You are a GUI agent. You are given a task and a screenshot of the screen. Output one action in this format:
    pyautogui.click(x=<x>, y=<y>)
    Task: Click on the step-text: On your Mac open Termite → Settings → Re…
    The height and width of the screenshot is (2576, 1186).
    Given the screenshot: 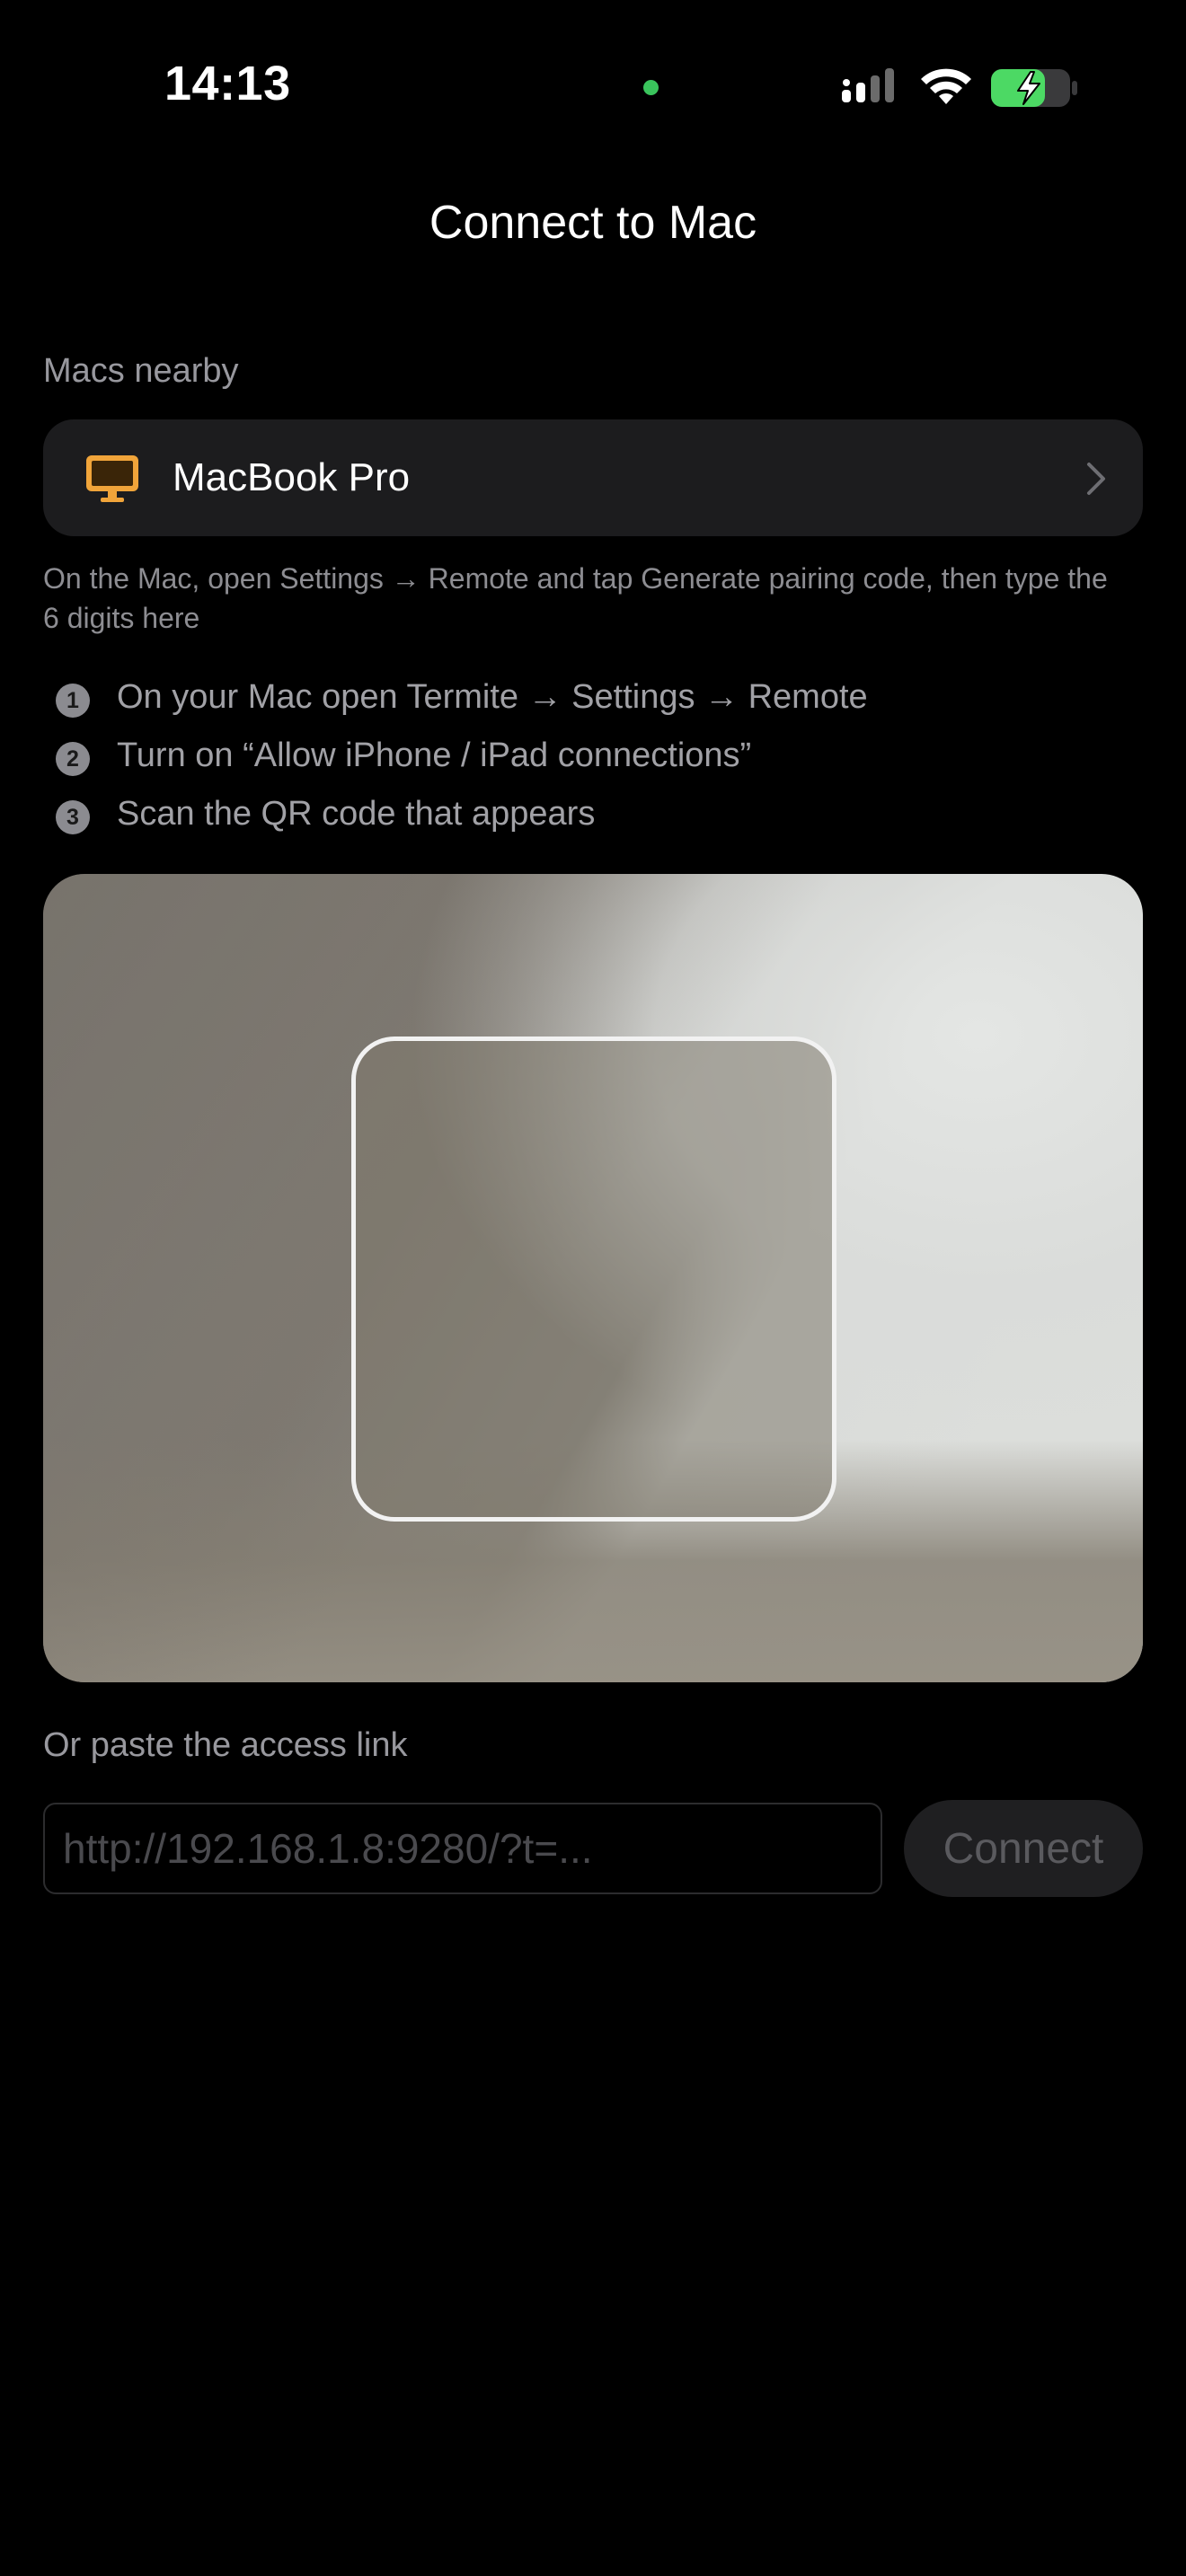 What is the action you would take?
    pyautogui.click(x=492, y=697)
    